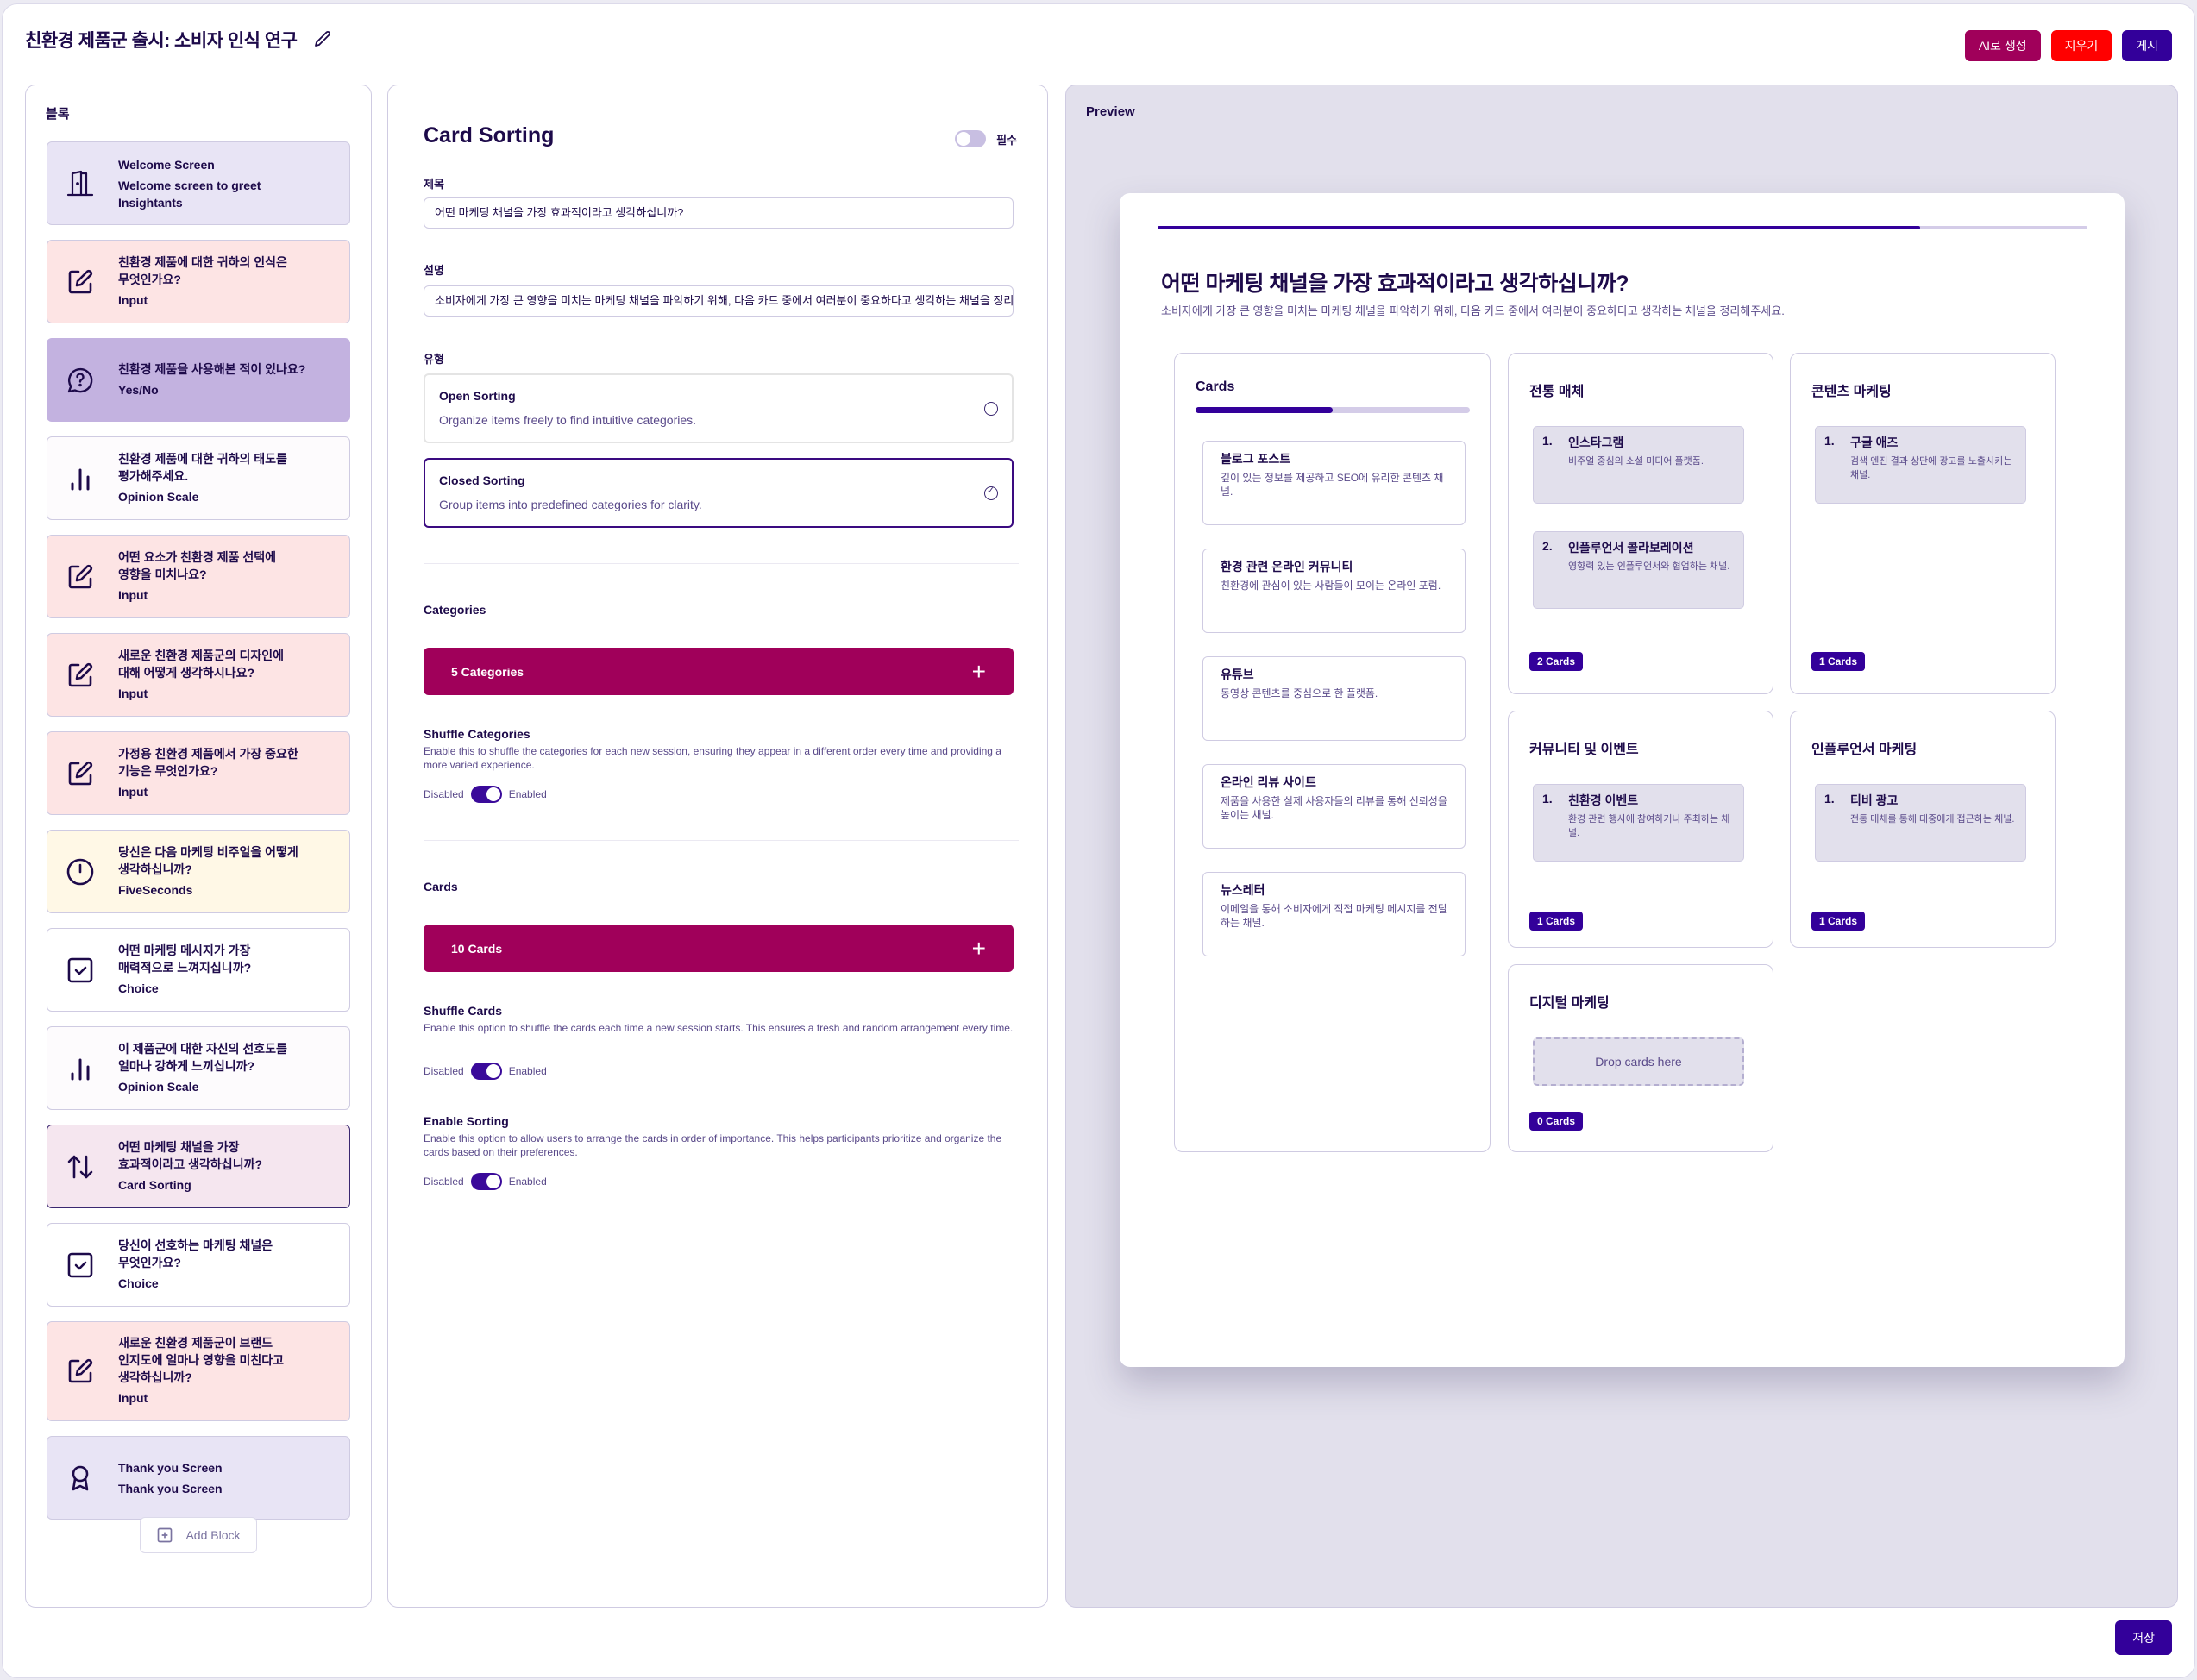 The height and width of the screenshot is (1680, 2197). Describe the element at coordinates (165, 1535) in the screenshot. I see `plus-square-icon` at that location.